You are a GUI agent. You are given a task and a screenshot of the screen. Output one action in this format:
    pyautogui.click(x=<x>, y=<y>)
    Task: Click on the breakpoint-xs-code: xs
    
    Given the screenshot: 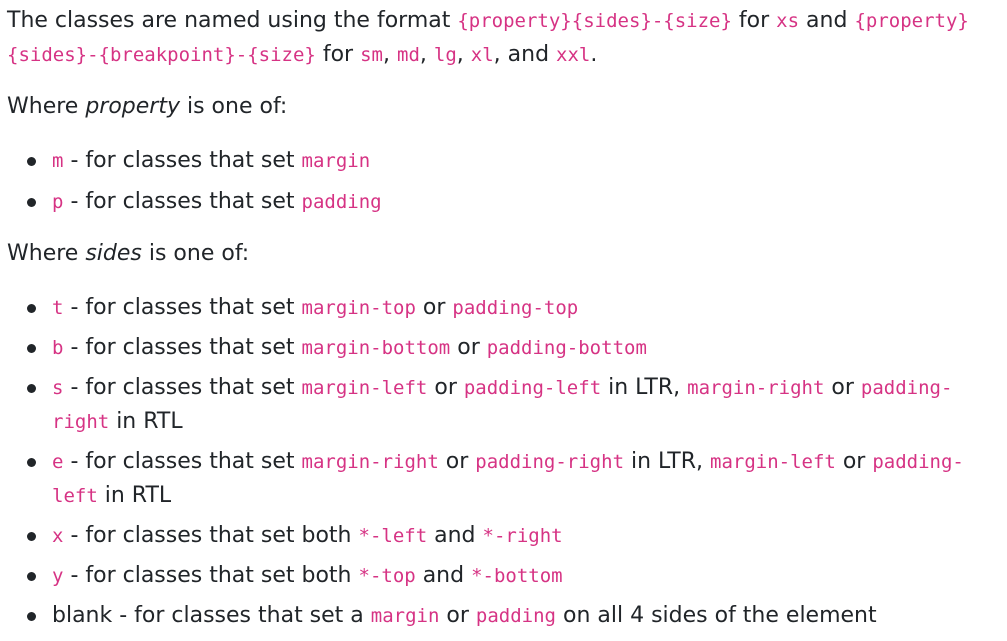 What is the action you would take?
    pyautogui.click(x=788, y=21)
    